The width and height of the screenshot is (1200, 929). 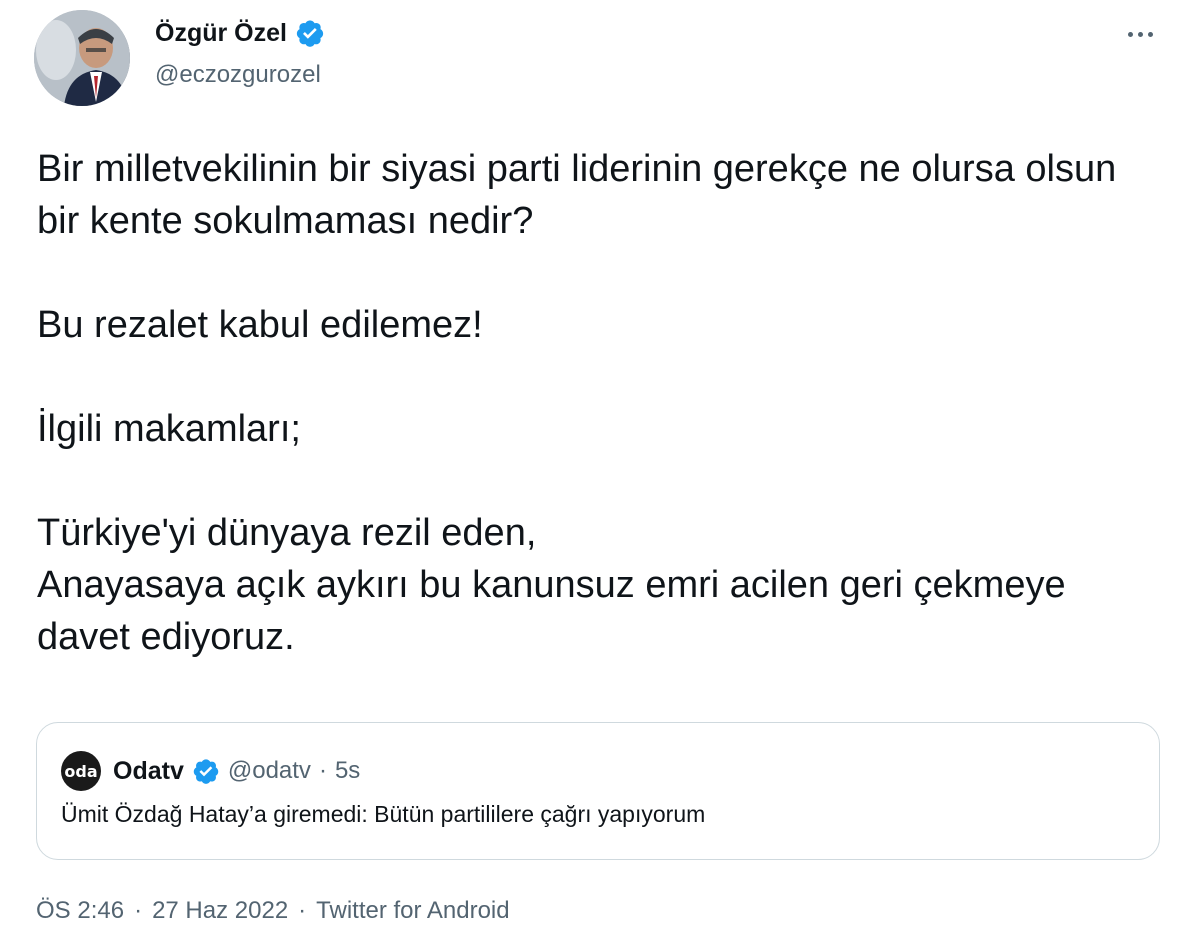 What do you see at coordinates (221, 33) in the screenshot?
I see `author-name: Özgür Özel` at bounding box center [221, 33].